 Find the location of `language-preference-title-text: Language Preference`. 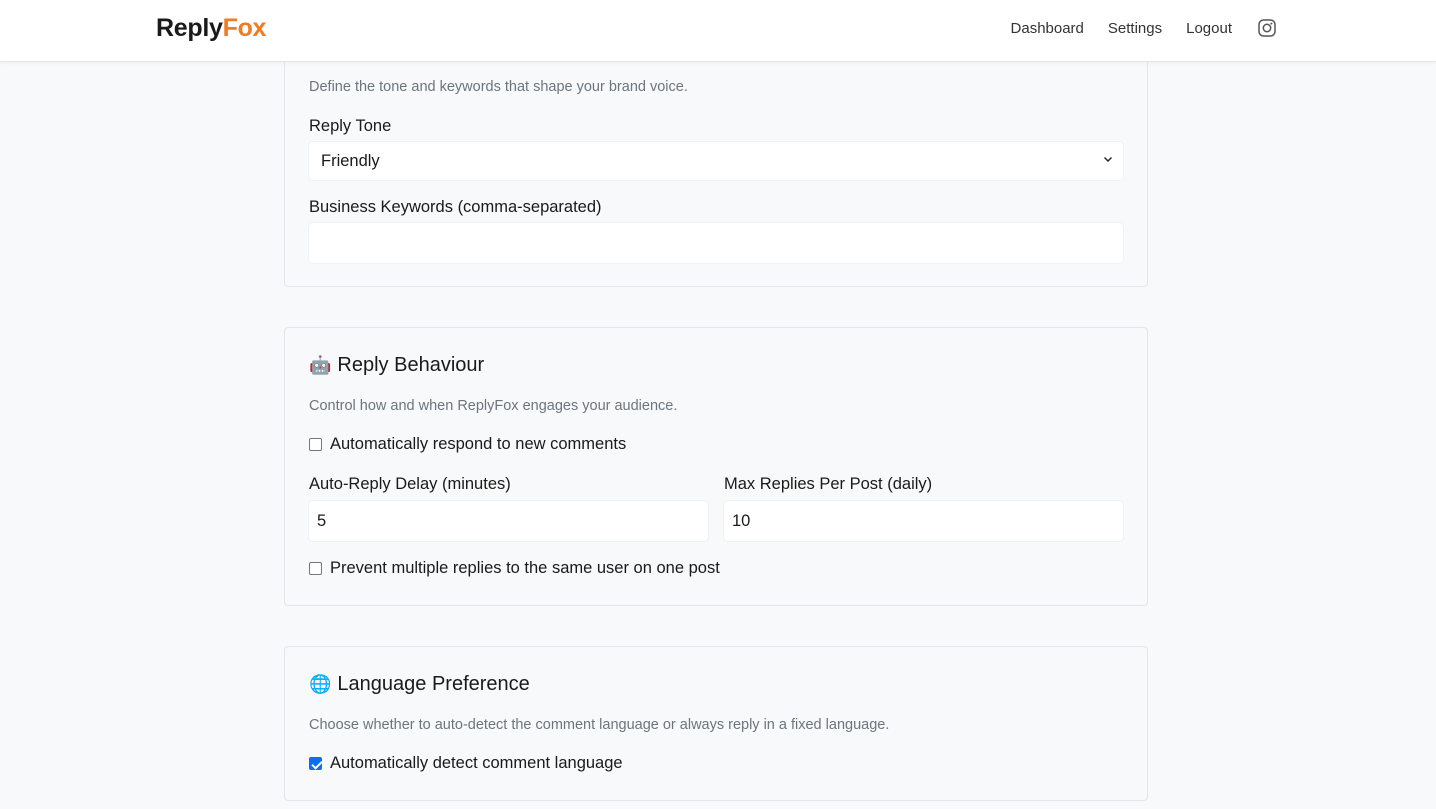

language-preference-title-text: Language Preference is located at coordinates (433, 684).